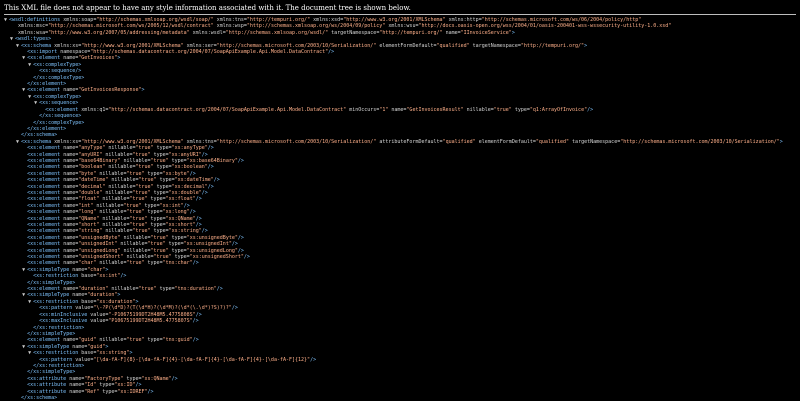 The height and width of the screenshot is (401, 800). What do you see at coordinates (409, 141) in the screenshot?
I see `xml-attribute-name: attributeFormDefault` at bounding box center [409, 141].